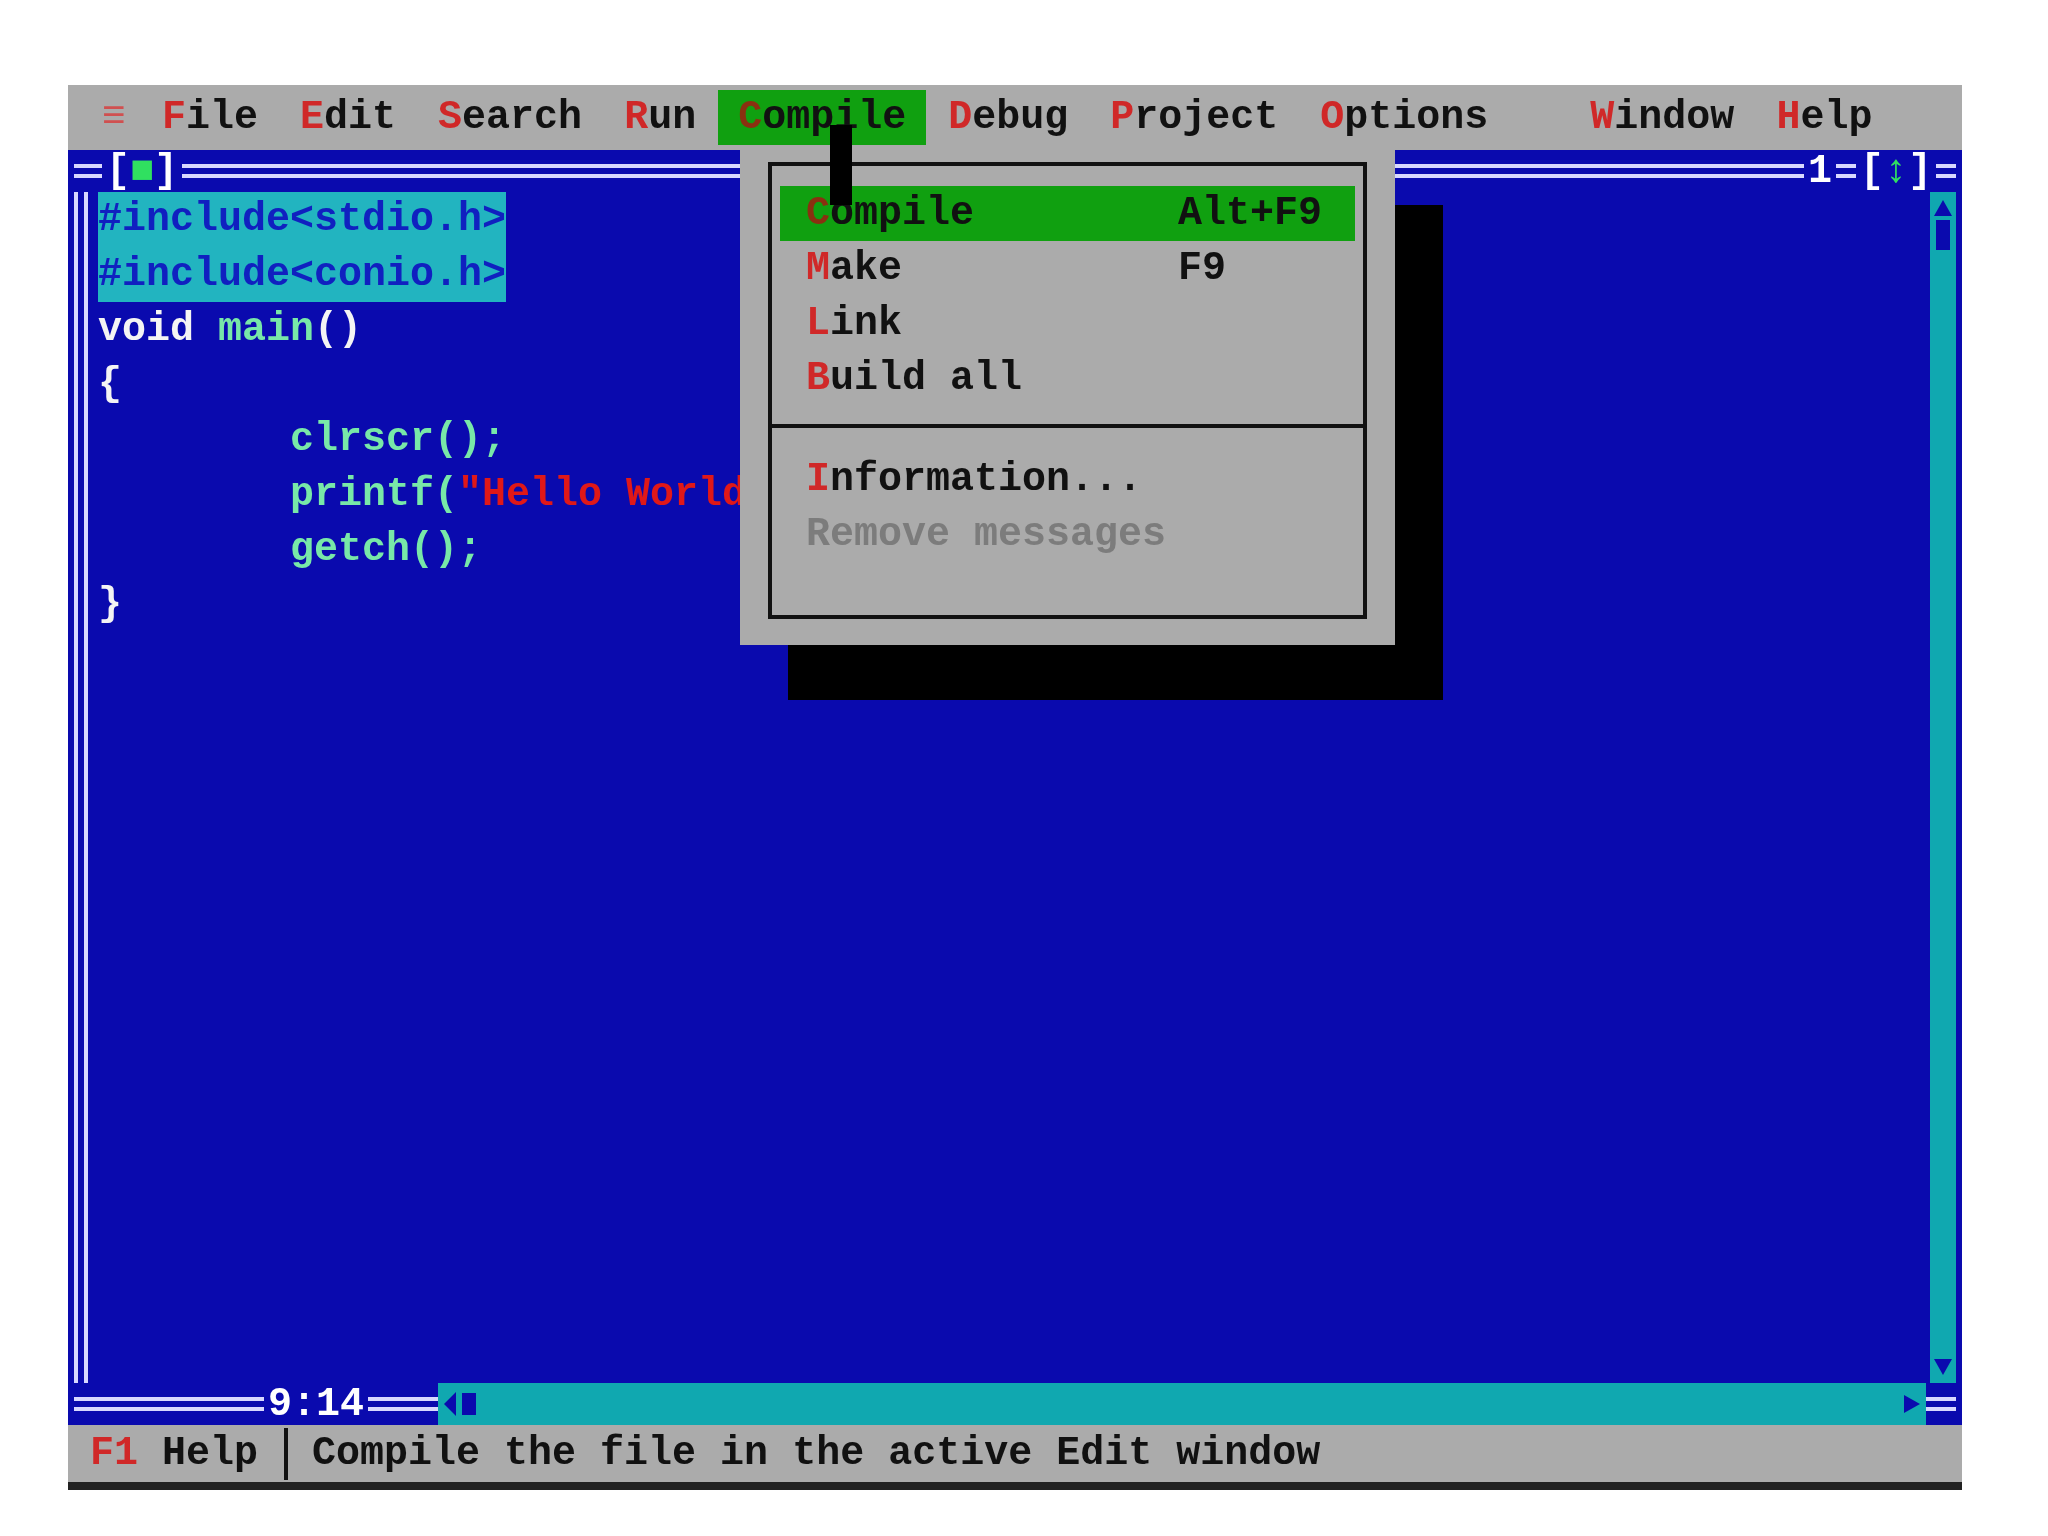  What do you see at coordinates (1943, 787) in the screenshot?
I see `vertical-scrollbar` at bounding box center [1943, 787].